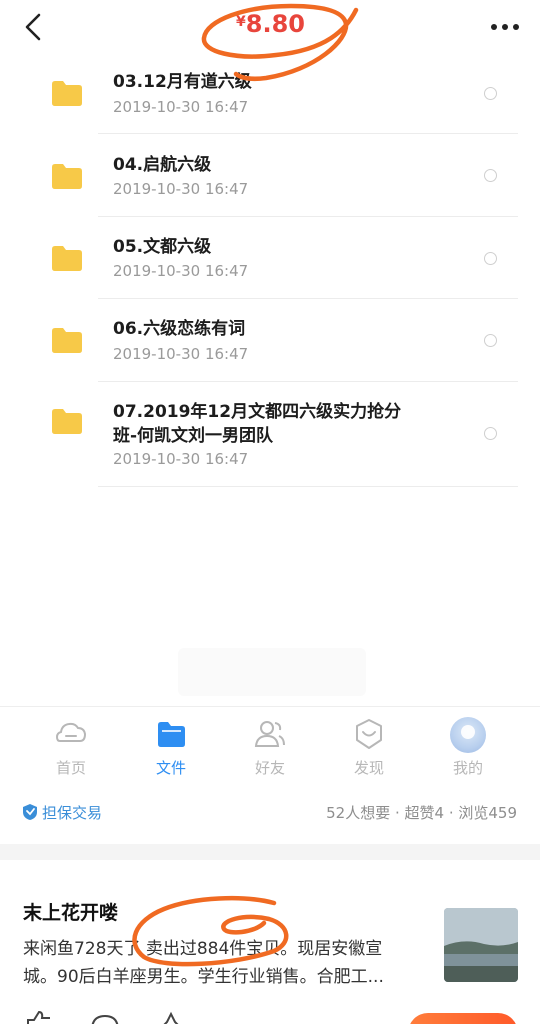 This screenshot has height=1024, width=540. Describe the element at coordinates (505, 27) in the screenshot. I see `more-icon` at that location.